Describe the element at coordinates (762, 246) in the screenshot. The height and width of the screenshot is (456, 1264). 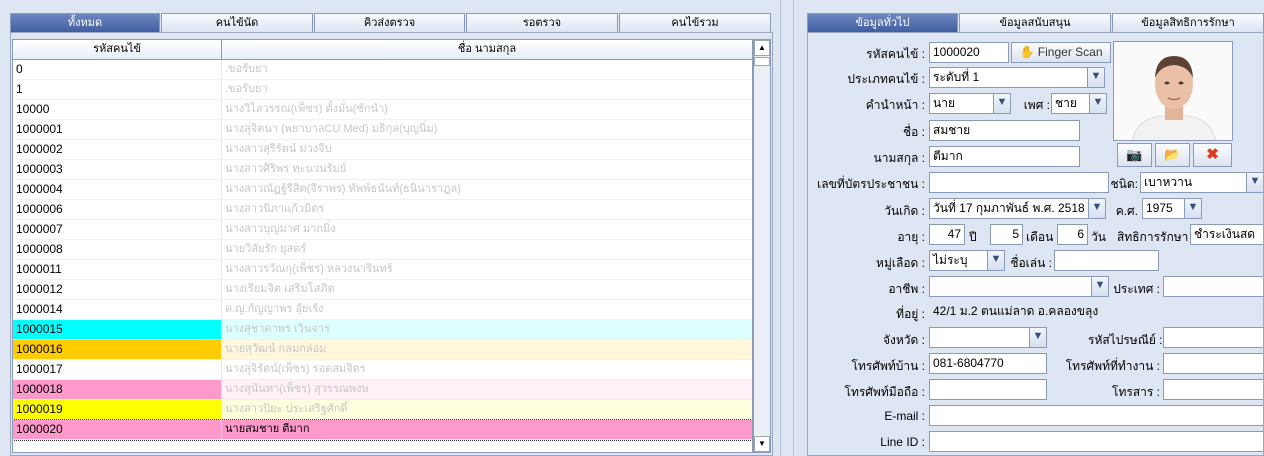
I see `table-scrollbar: ▲ ▼` at that location.